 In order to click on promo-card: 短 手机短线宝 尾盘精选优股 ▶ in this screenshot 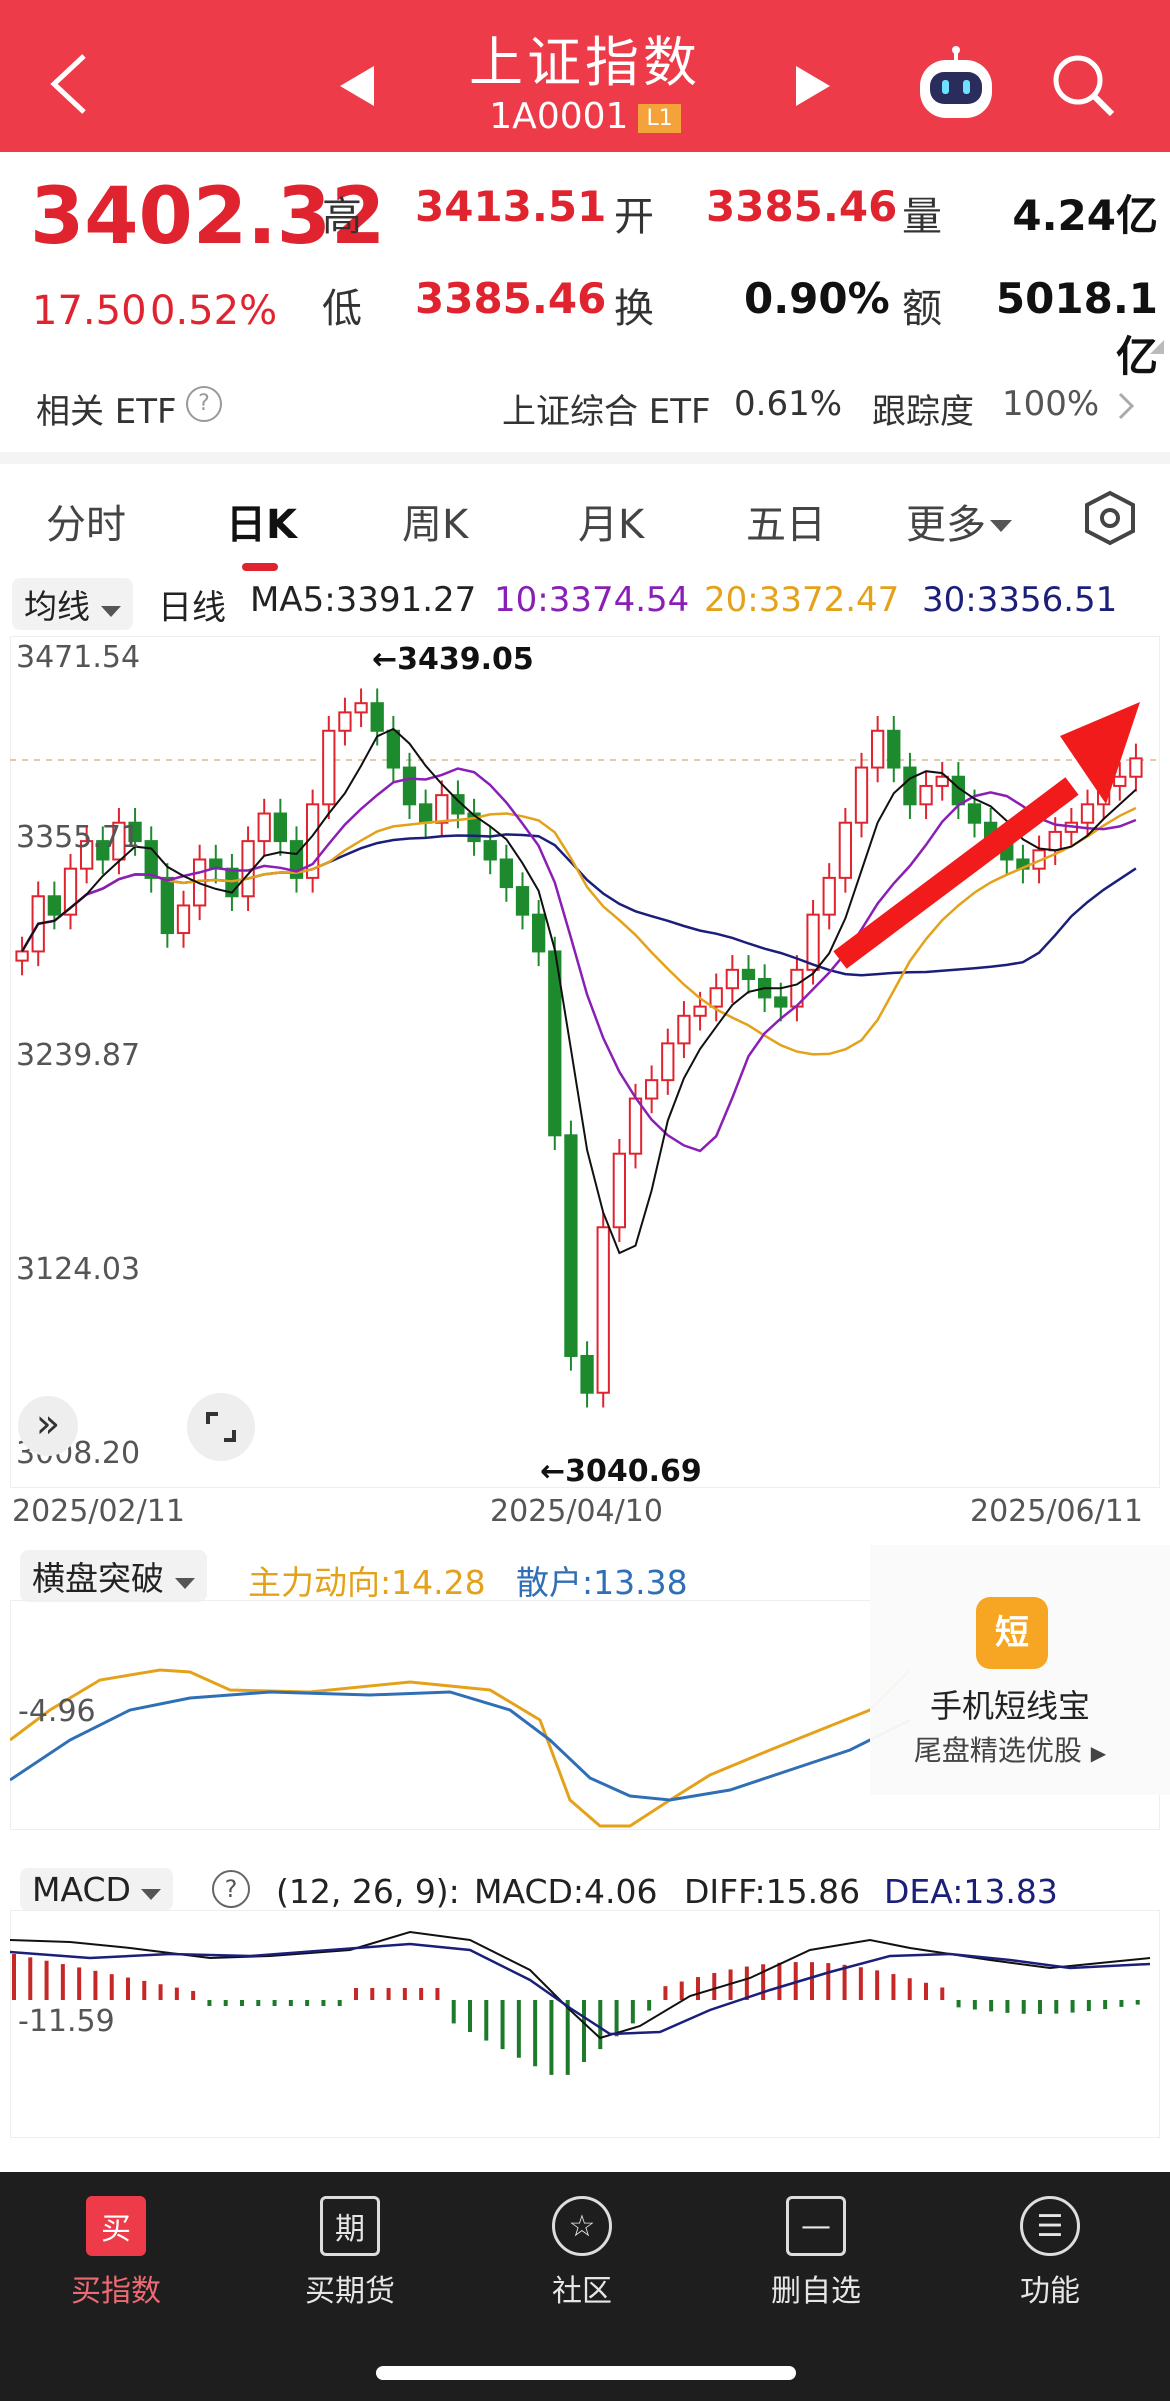, I will do `click(1020, 1670)`.